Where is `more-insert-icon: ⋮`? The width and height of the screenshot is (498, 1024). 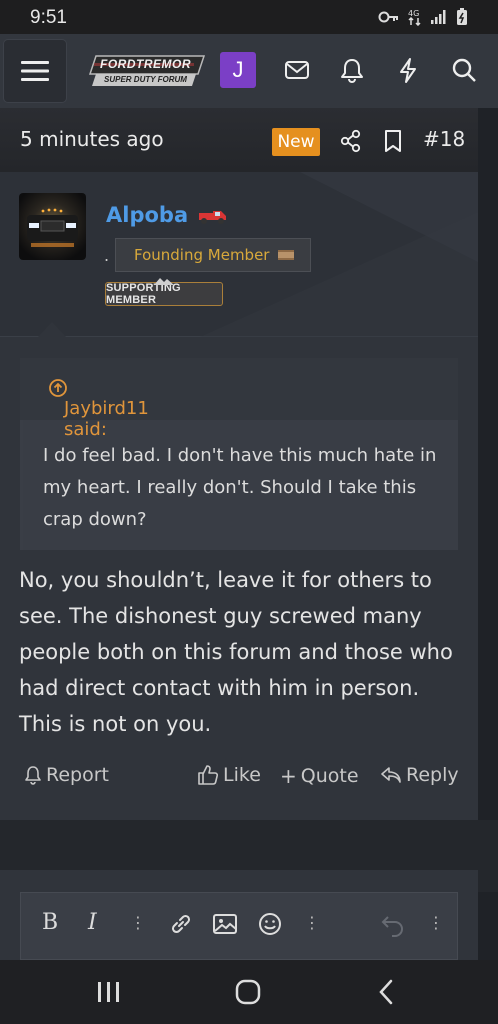
more-insert-icon: ⋮ is located at coordinates (312, 922).